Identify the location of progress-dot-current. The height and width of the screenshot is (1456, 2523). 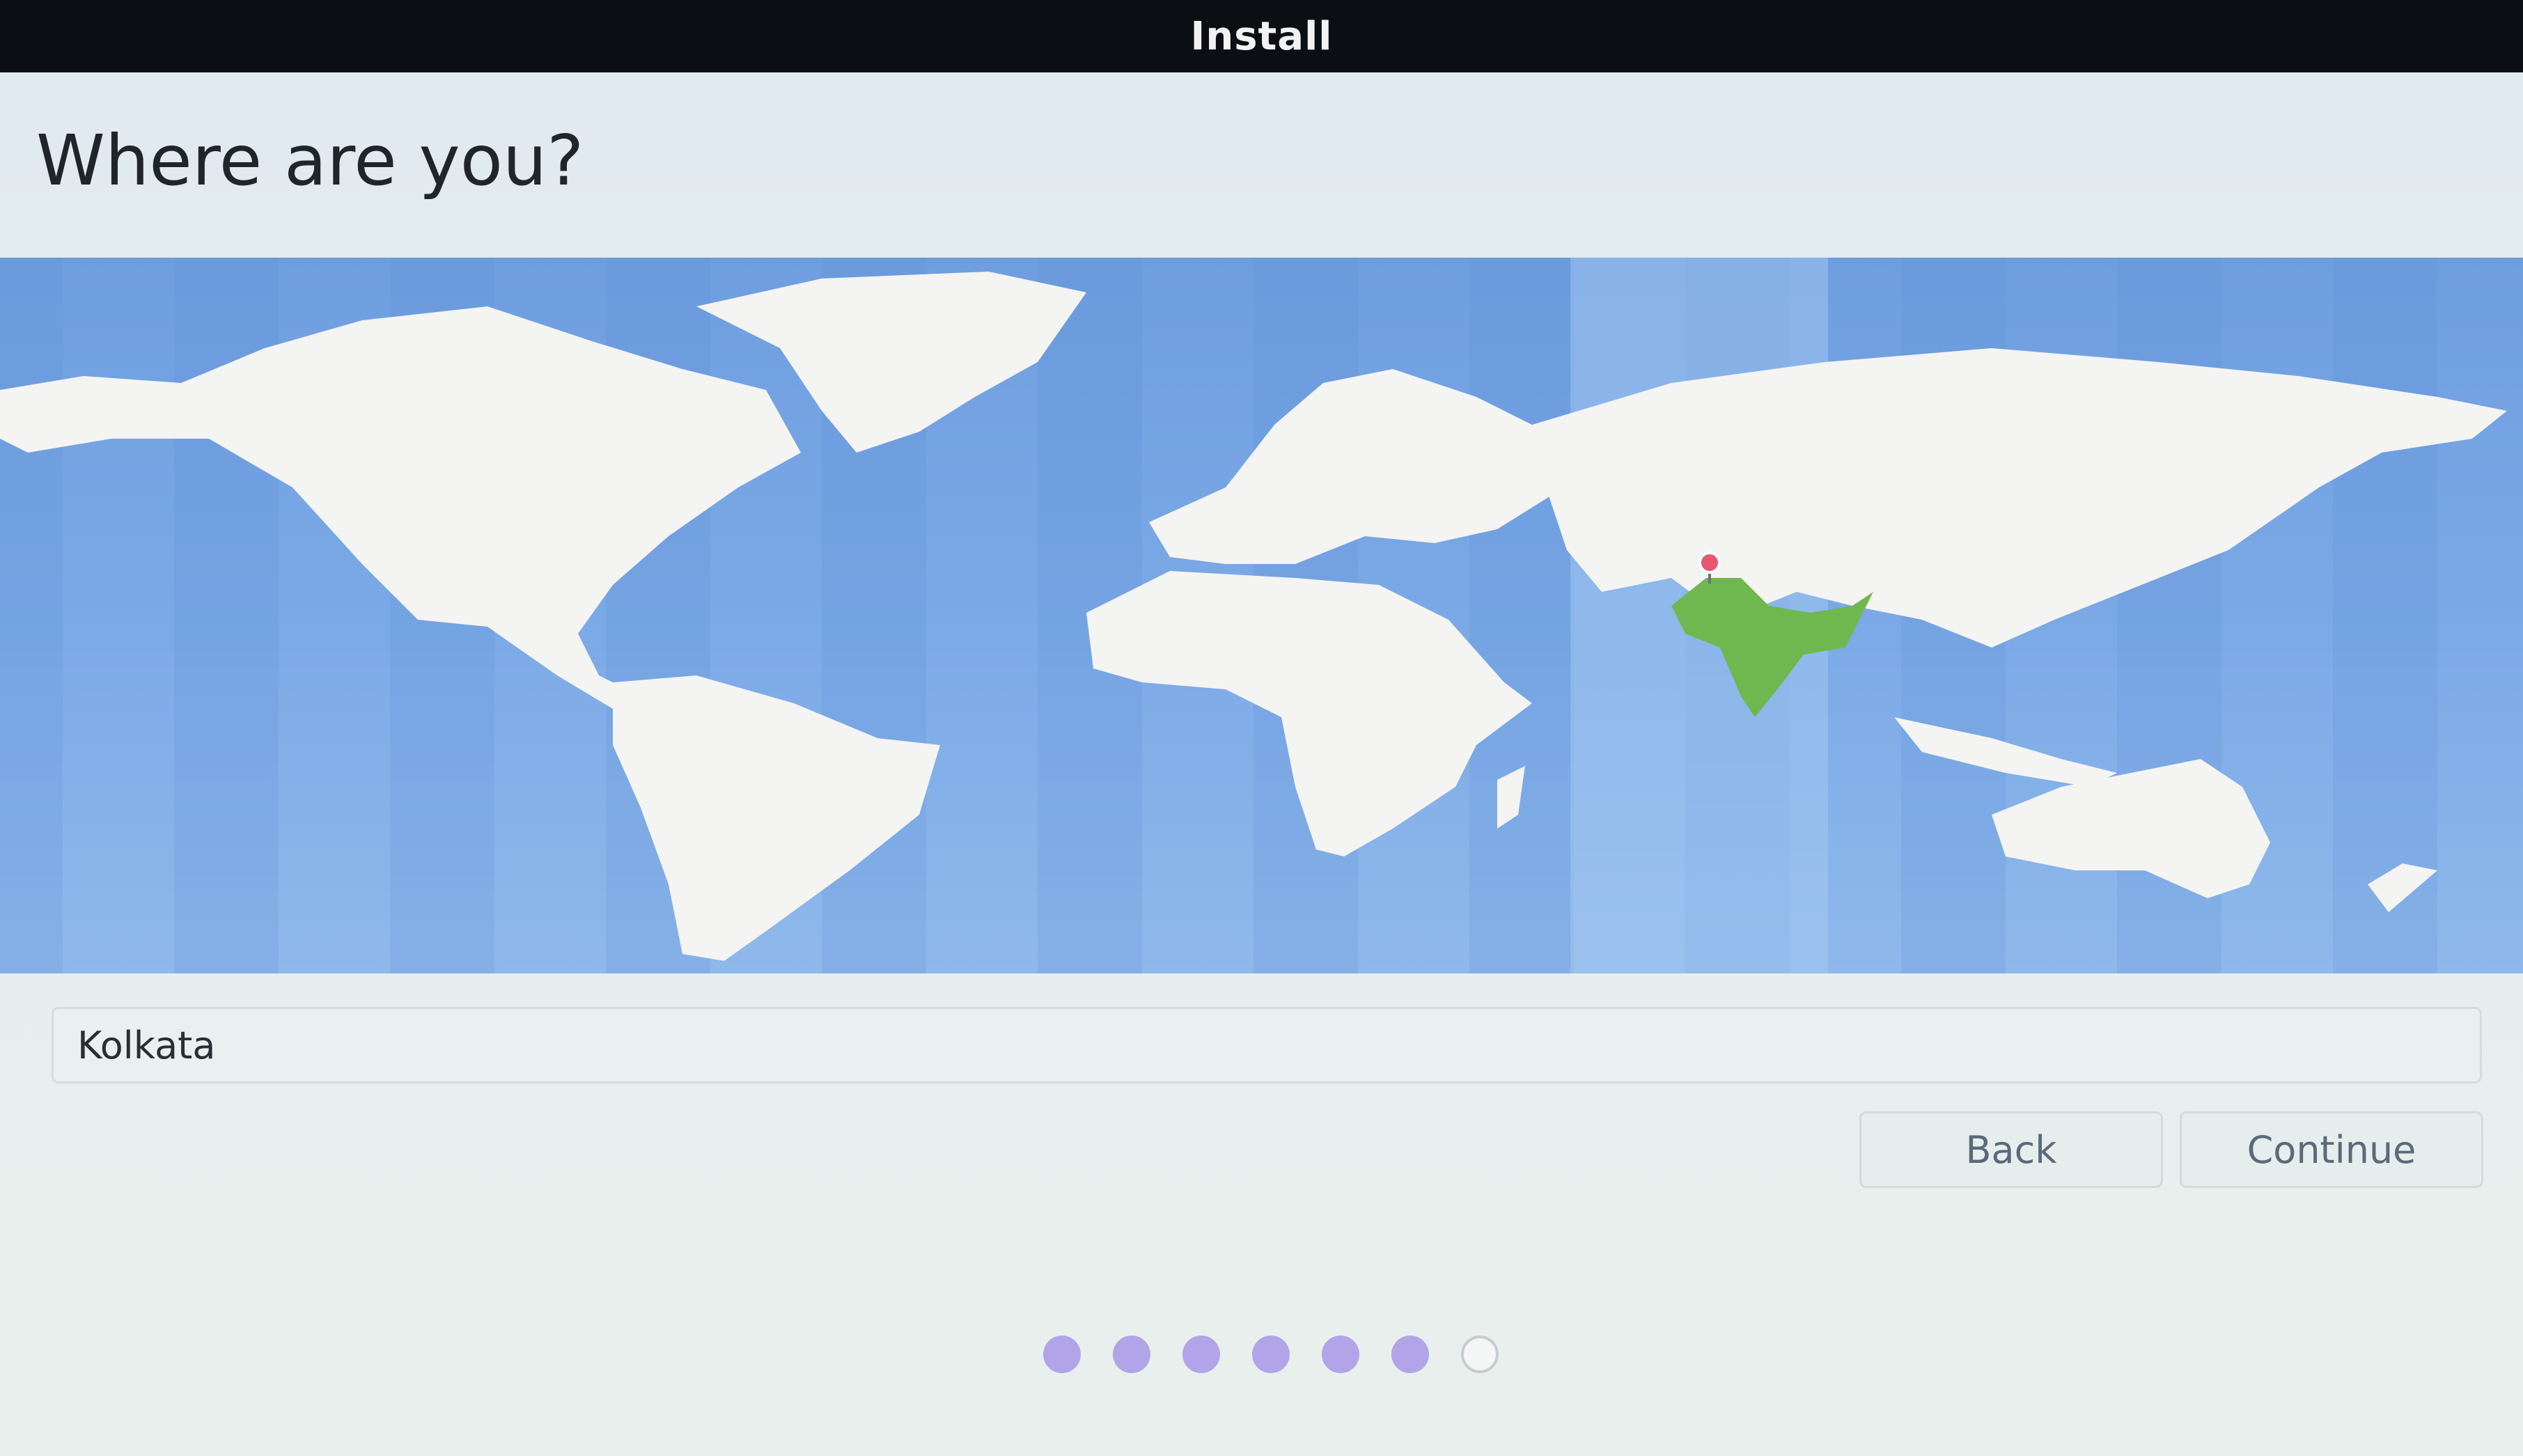
(1480, 1354).